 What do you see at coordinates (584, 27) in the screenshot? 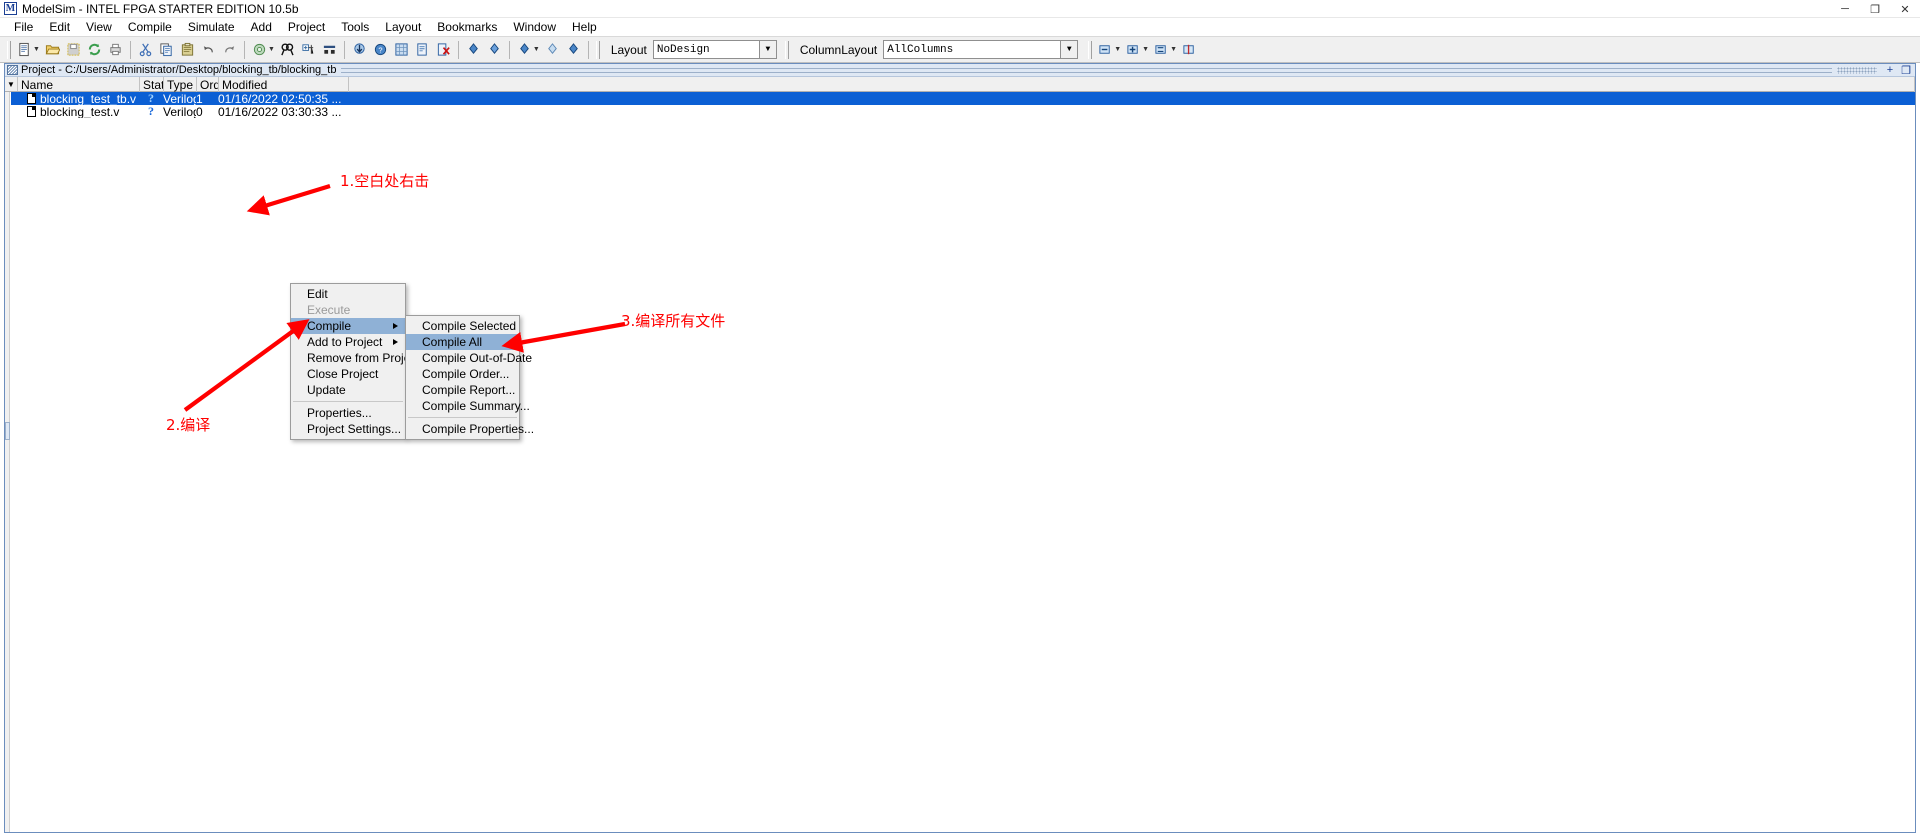
I see `menu-help: Help` at bounding box center [584, 27].